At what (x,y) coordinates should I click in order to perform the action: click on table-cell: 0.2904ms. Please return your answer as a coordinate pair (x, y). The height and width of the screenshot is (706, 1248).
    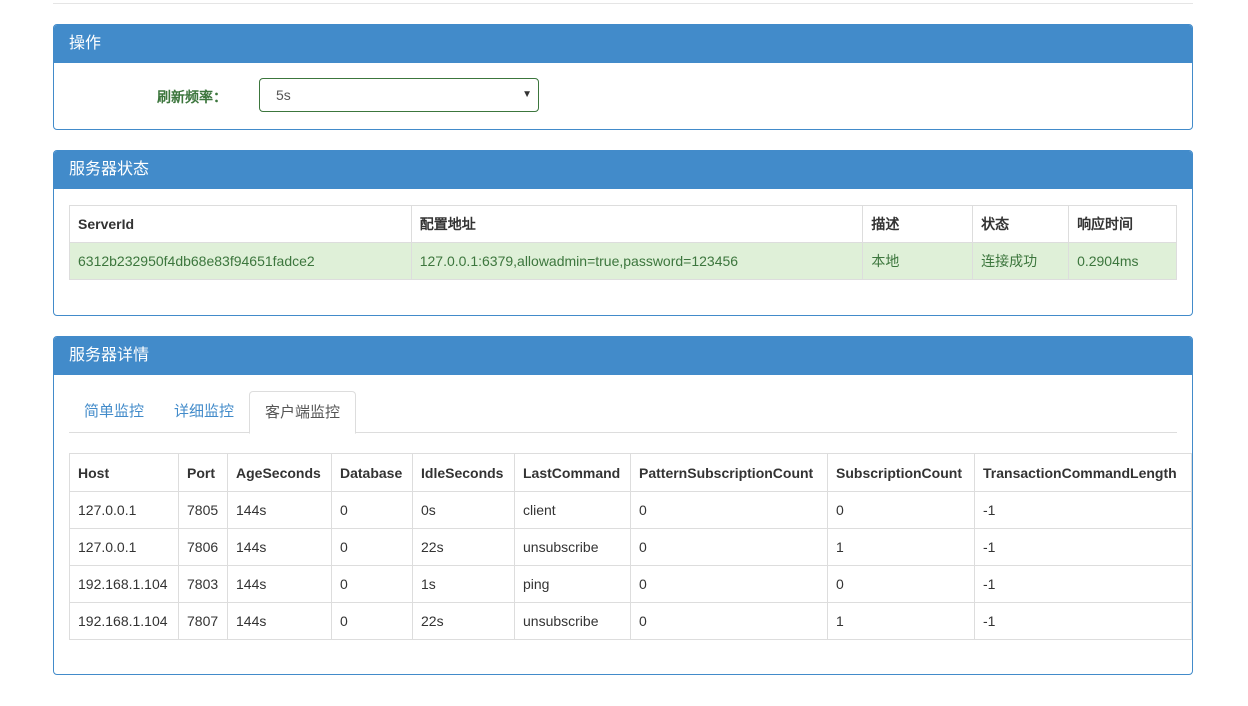
    Looking at the image, I should click on (1122, 261).